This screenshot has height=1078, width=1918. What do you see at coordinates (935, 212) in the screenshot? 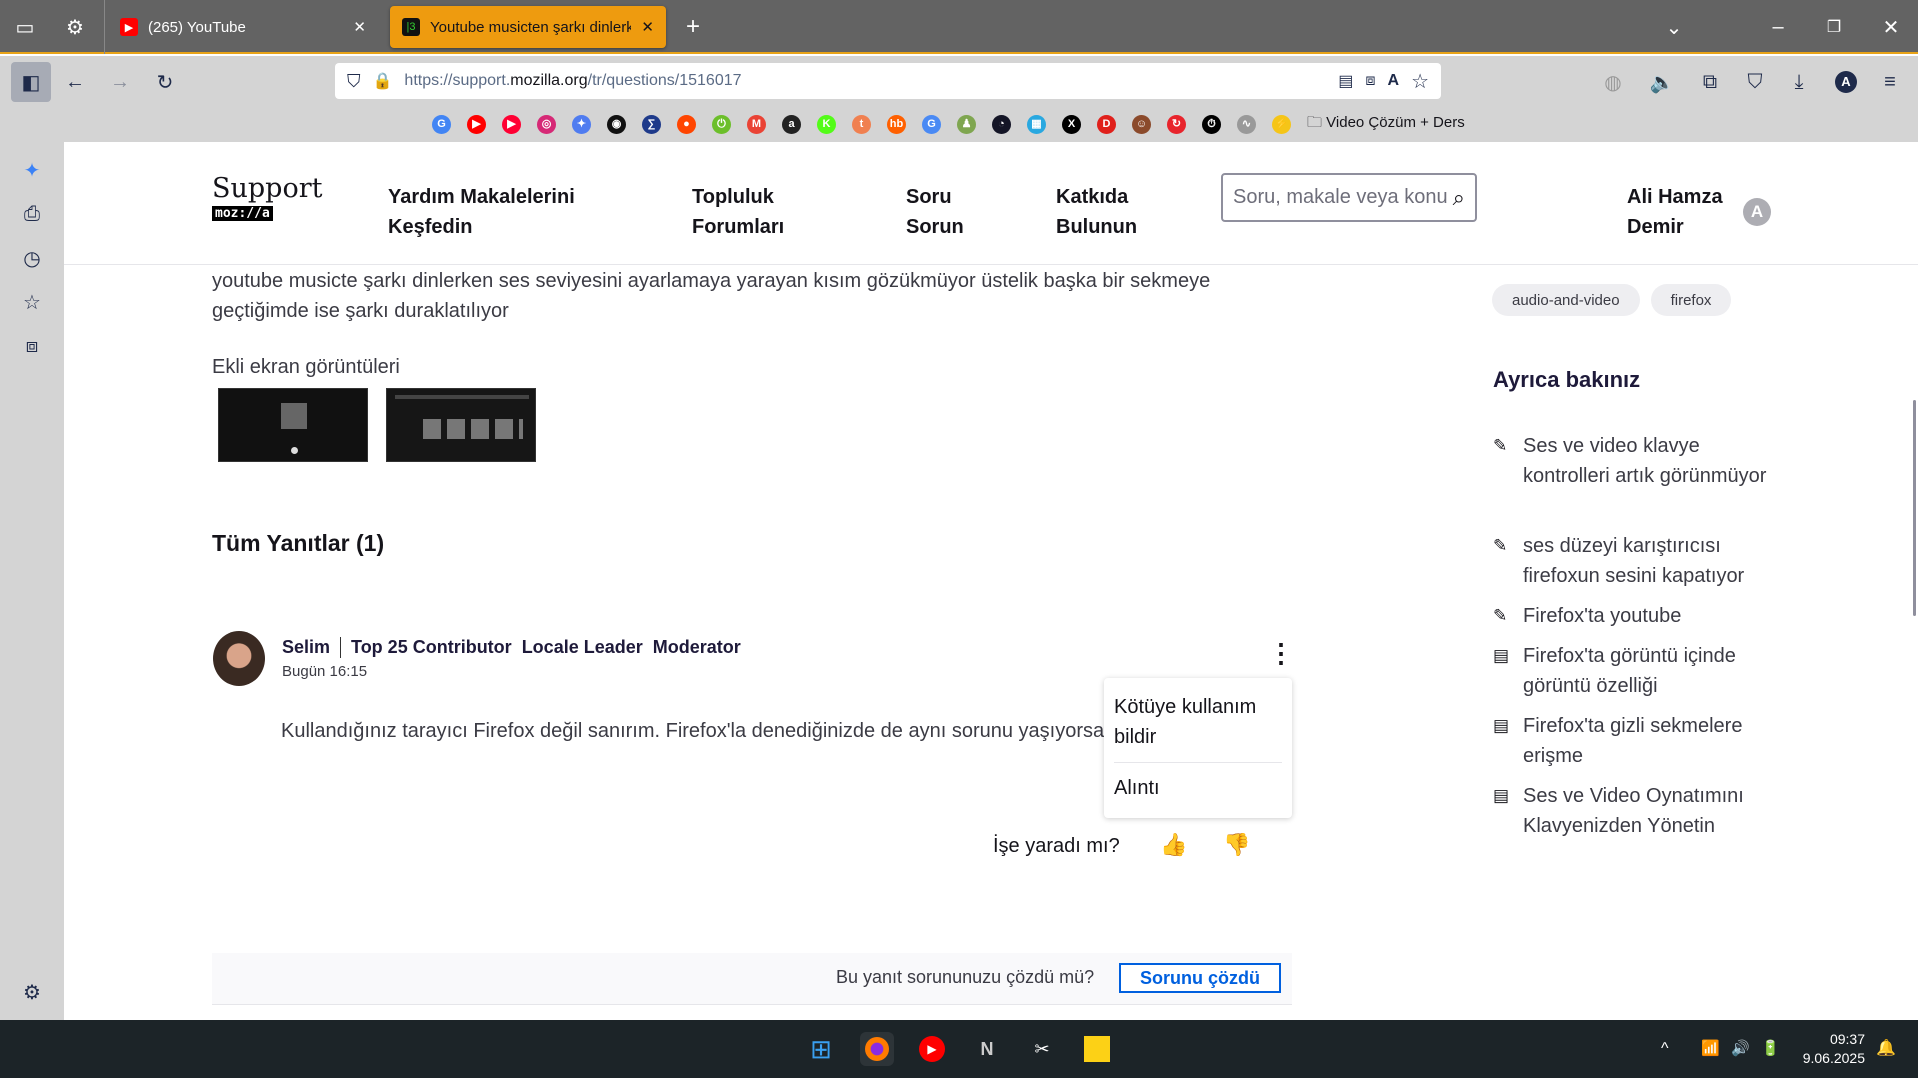
I see `nav-ask-question: Soru Sorun` at bounding box center [935, 212].